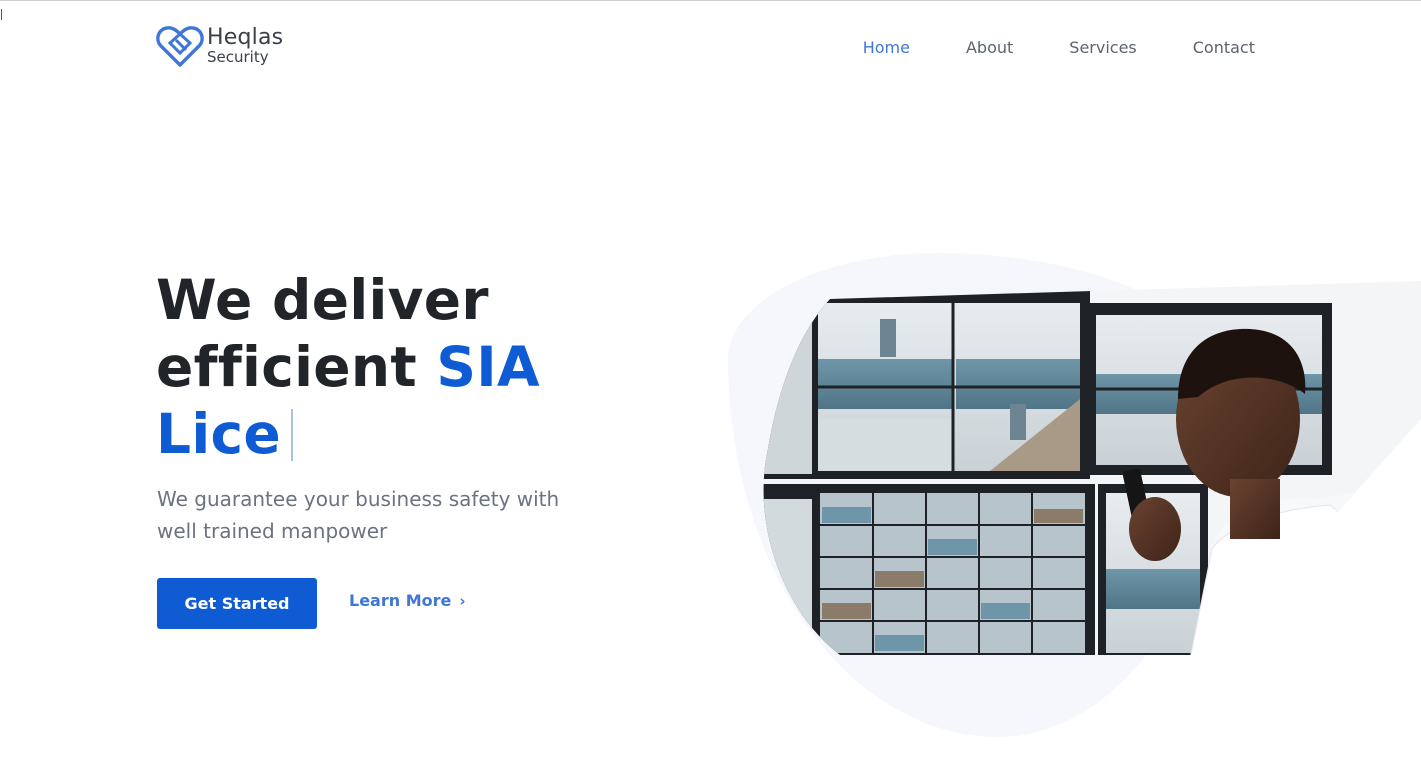  I want to click on hero-title-line-2: efficient SIA, so click(416, 367).